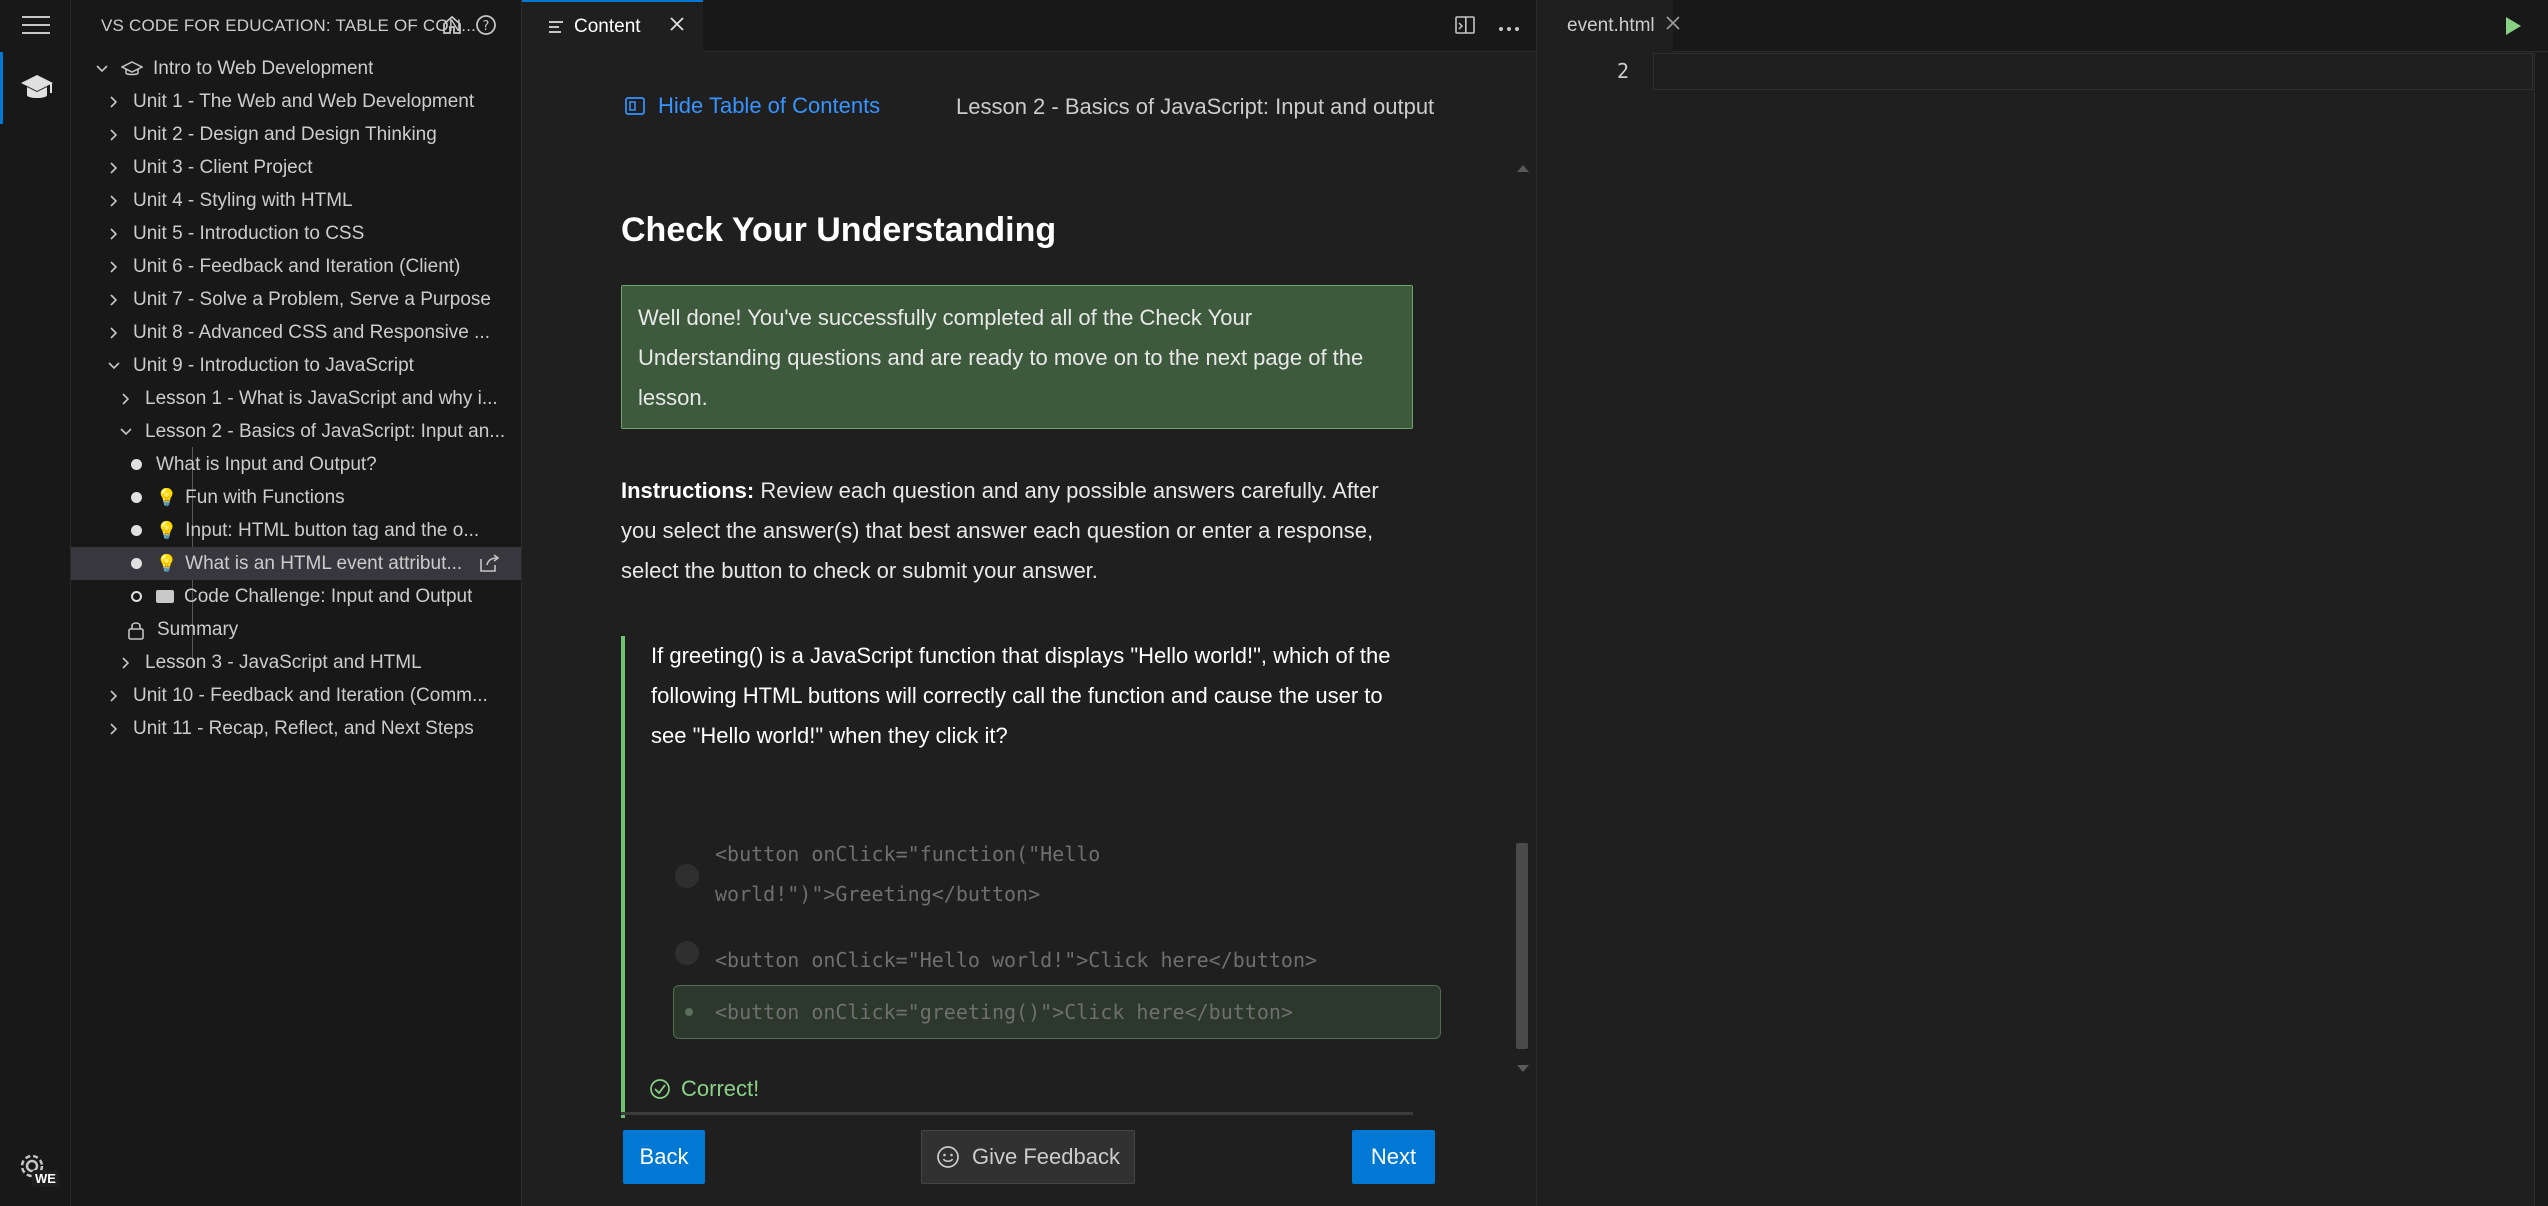 This screenshot has width=2548, height=1206. What do you see at coordinates (2541, 629) in the screenshot?
I see `editor-scrollbar` at bounding box center [2541, 629].